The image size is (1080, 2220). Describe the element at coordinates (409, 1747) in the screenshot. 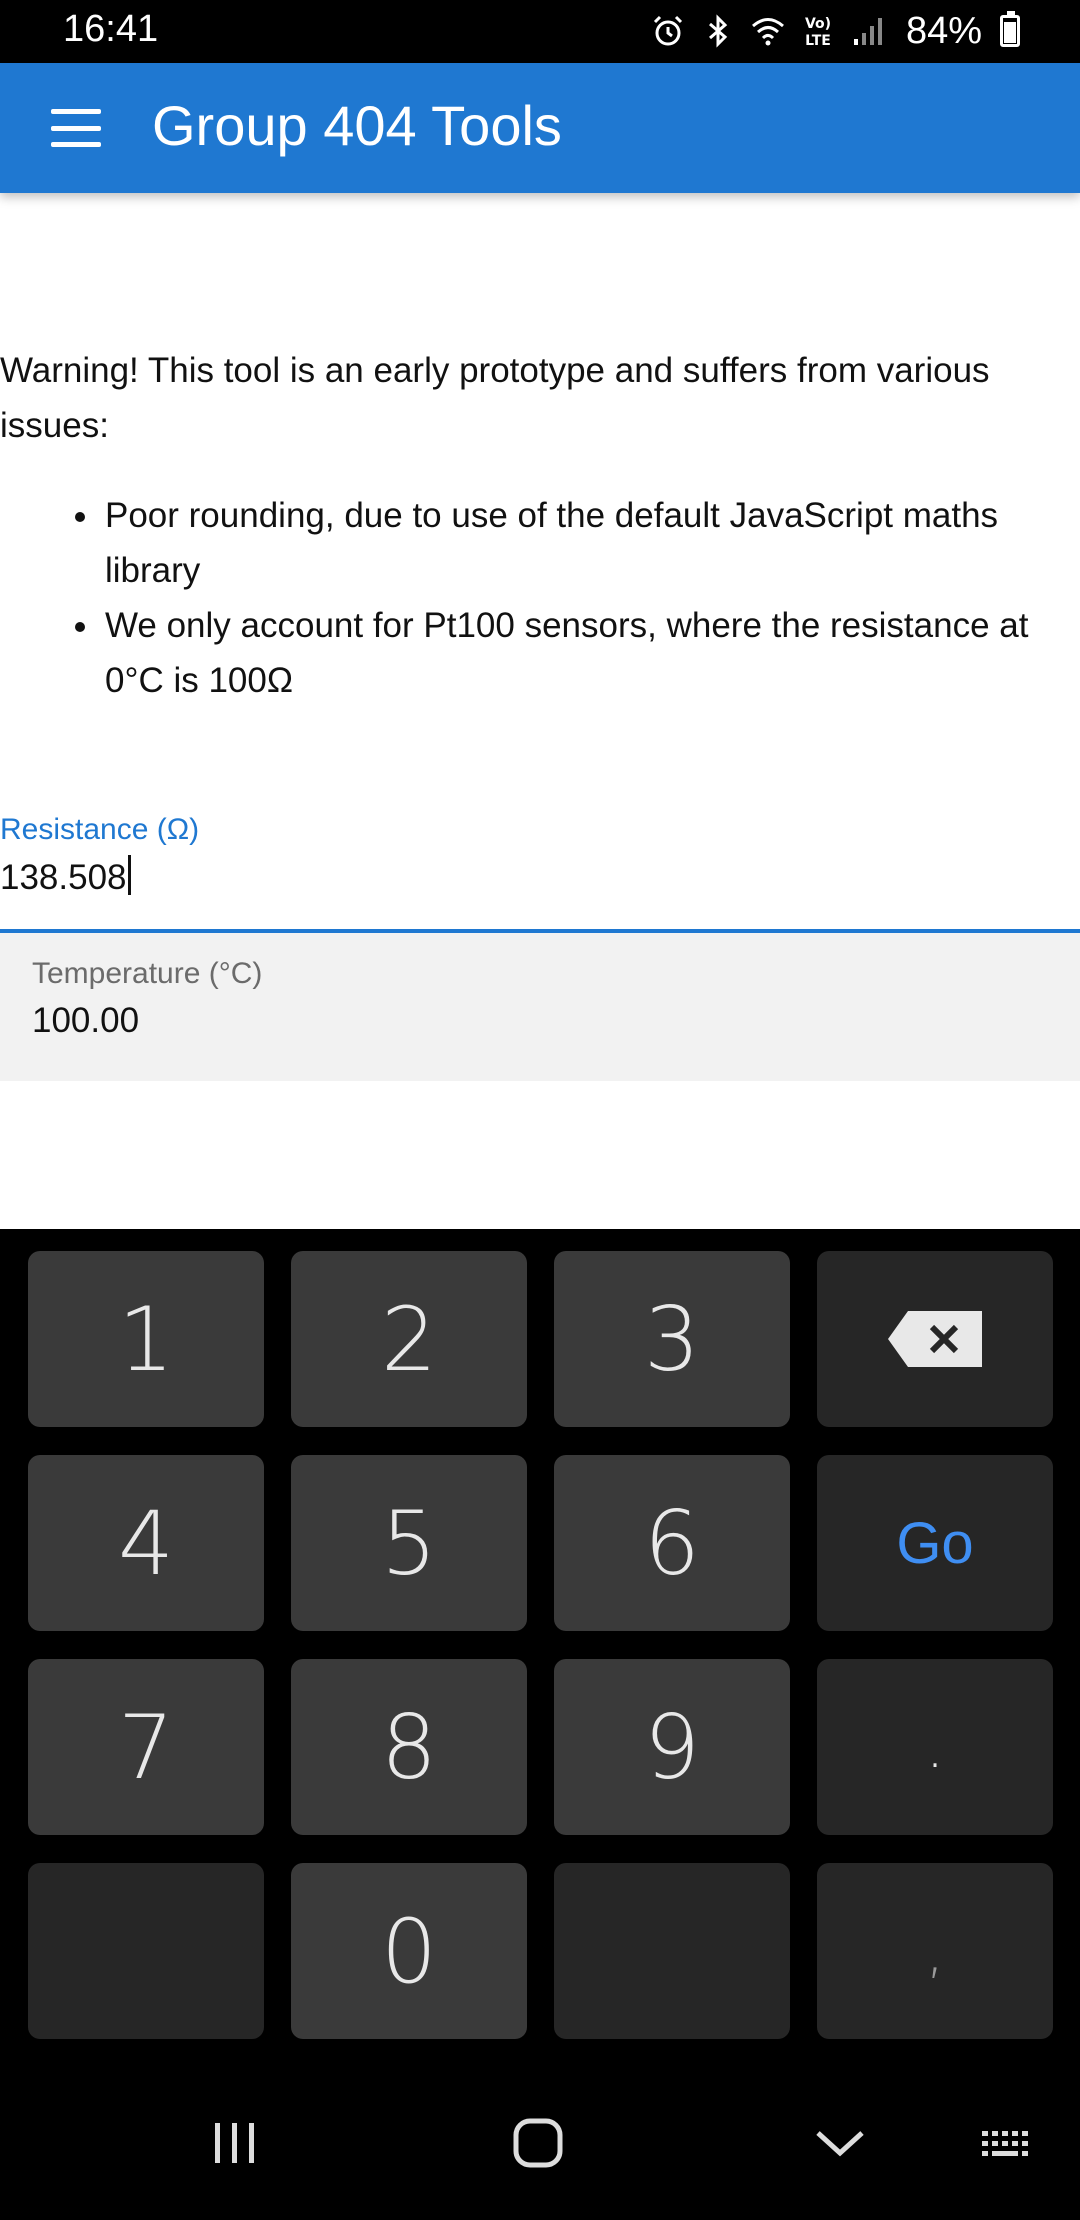

I see `key-8: 8` at that location.